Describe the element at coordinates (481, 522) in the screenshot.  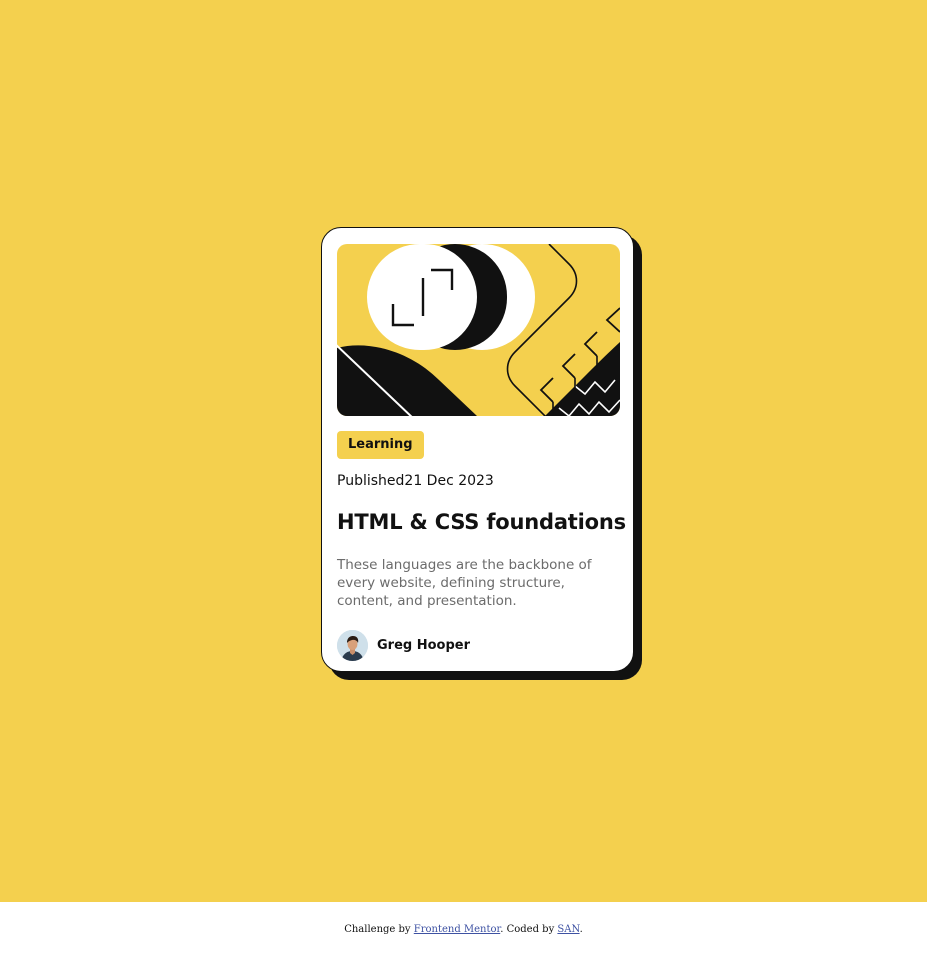
I see `card-title: HTML & CSS foundations` at that location.